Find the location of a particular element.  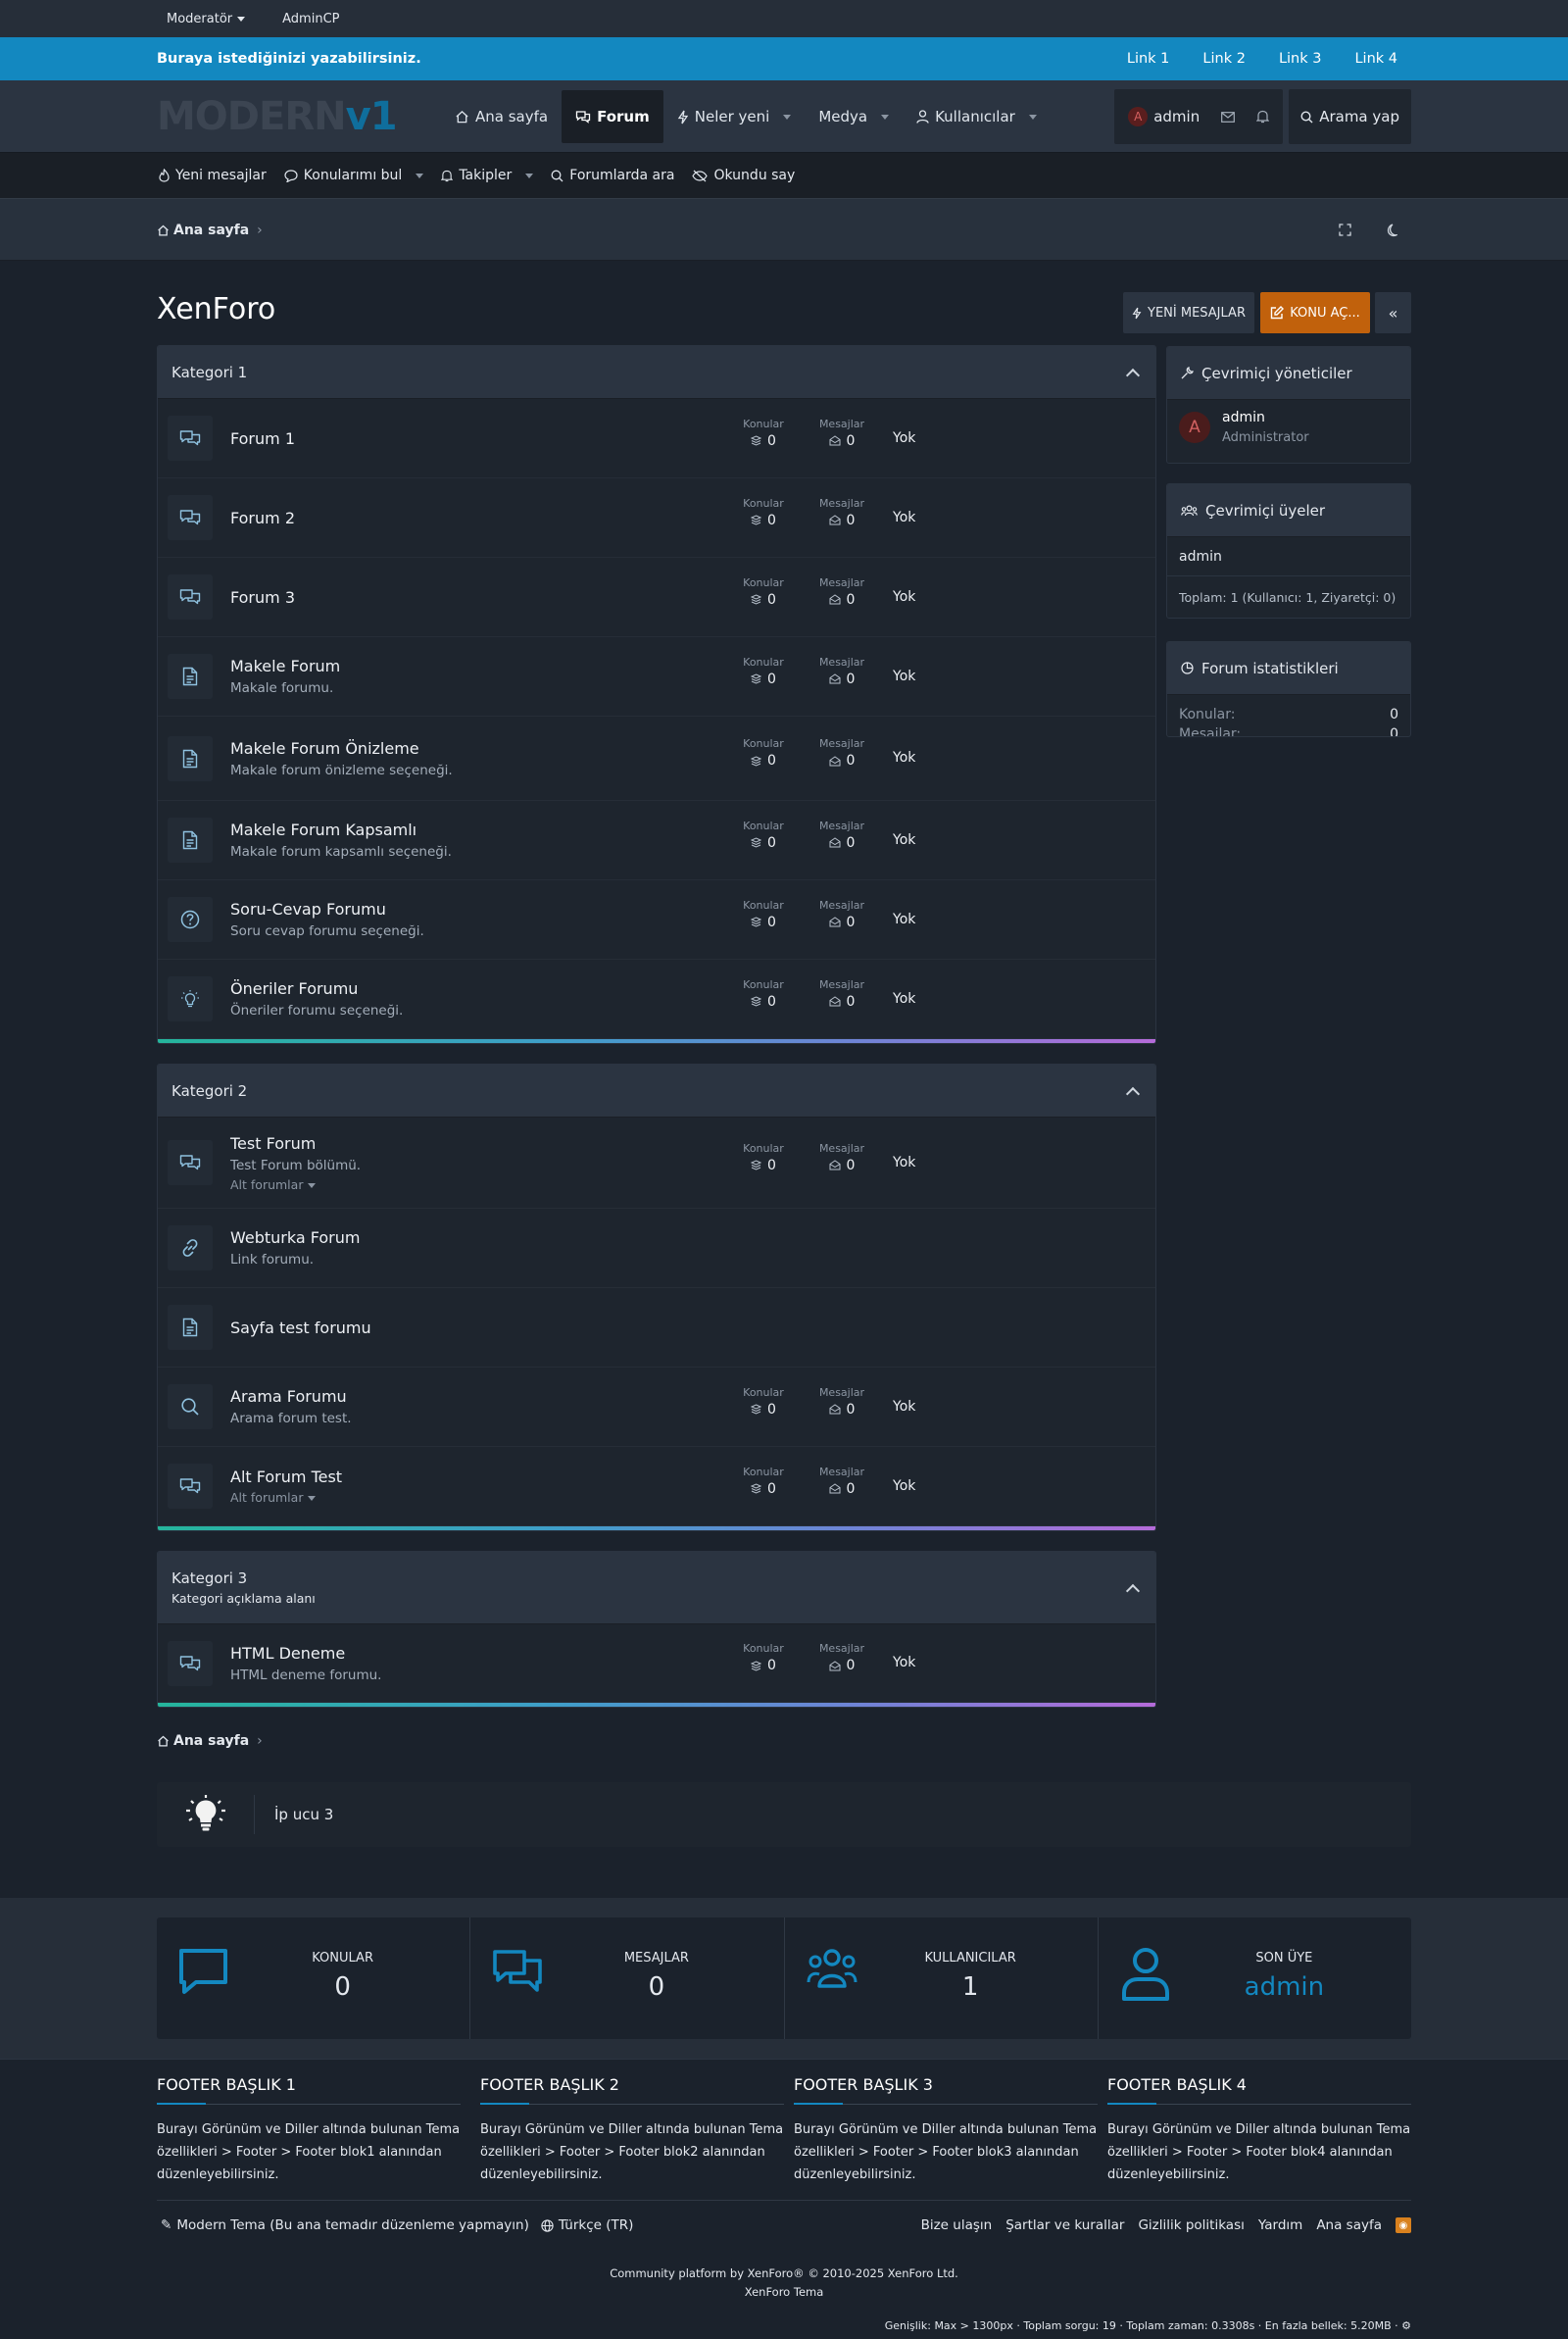

forum-title: Makele Forum is located at coordinates (692, 666).